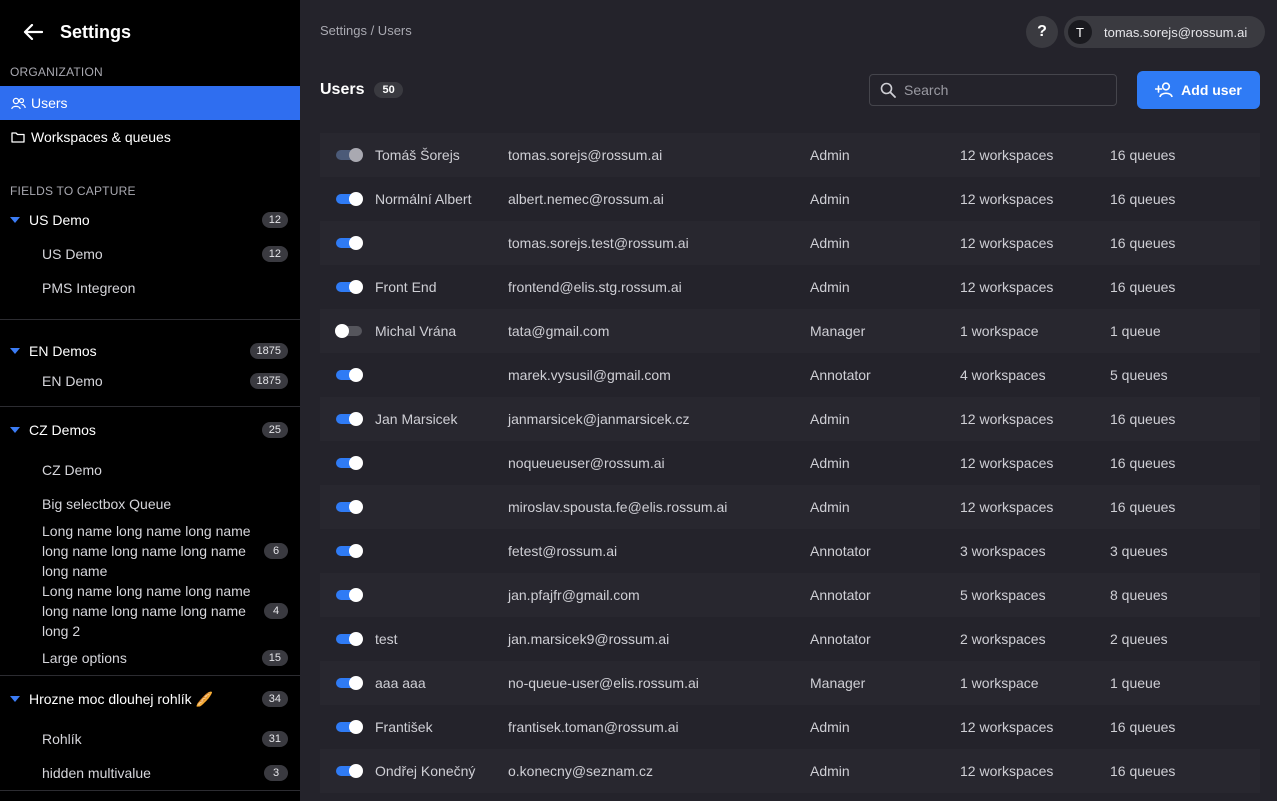 The height and width of the screenshot is (801, 1277). I want to click on back-arrow-icon, so click(33, 32).